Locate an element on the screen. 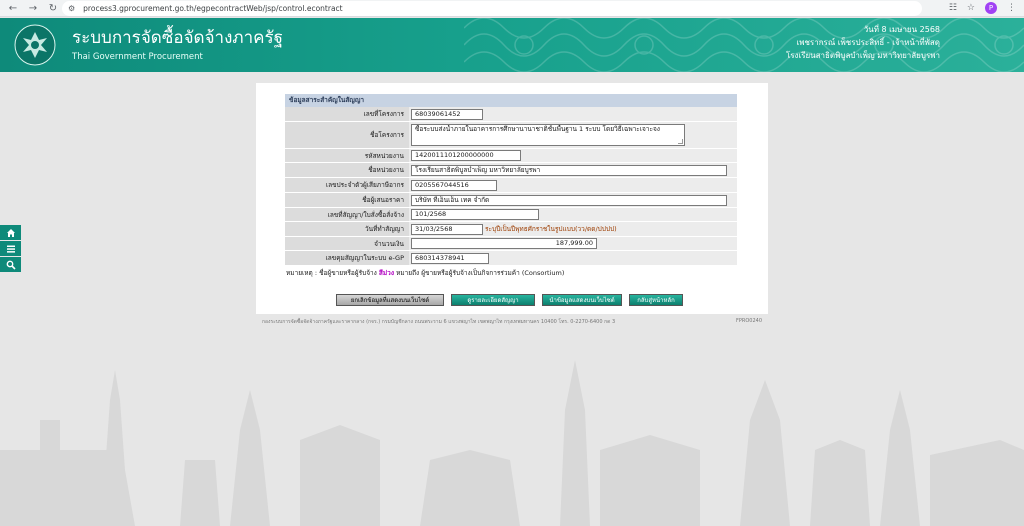 The height and width of the screenshot is (526, 1024). amount-field: 187,999.00 is located at coordinates (504, 243).